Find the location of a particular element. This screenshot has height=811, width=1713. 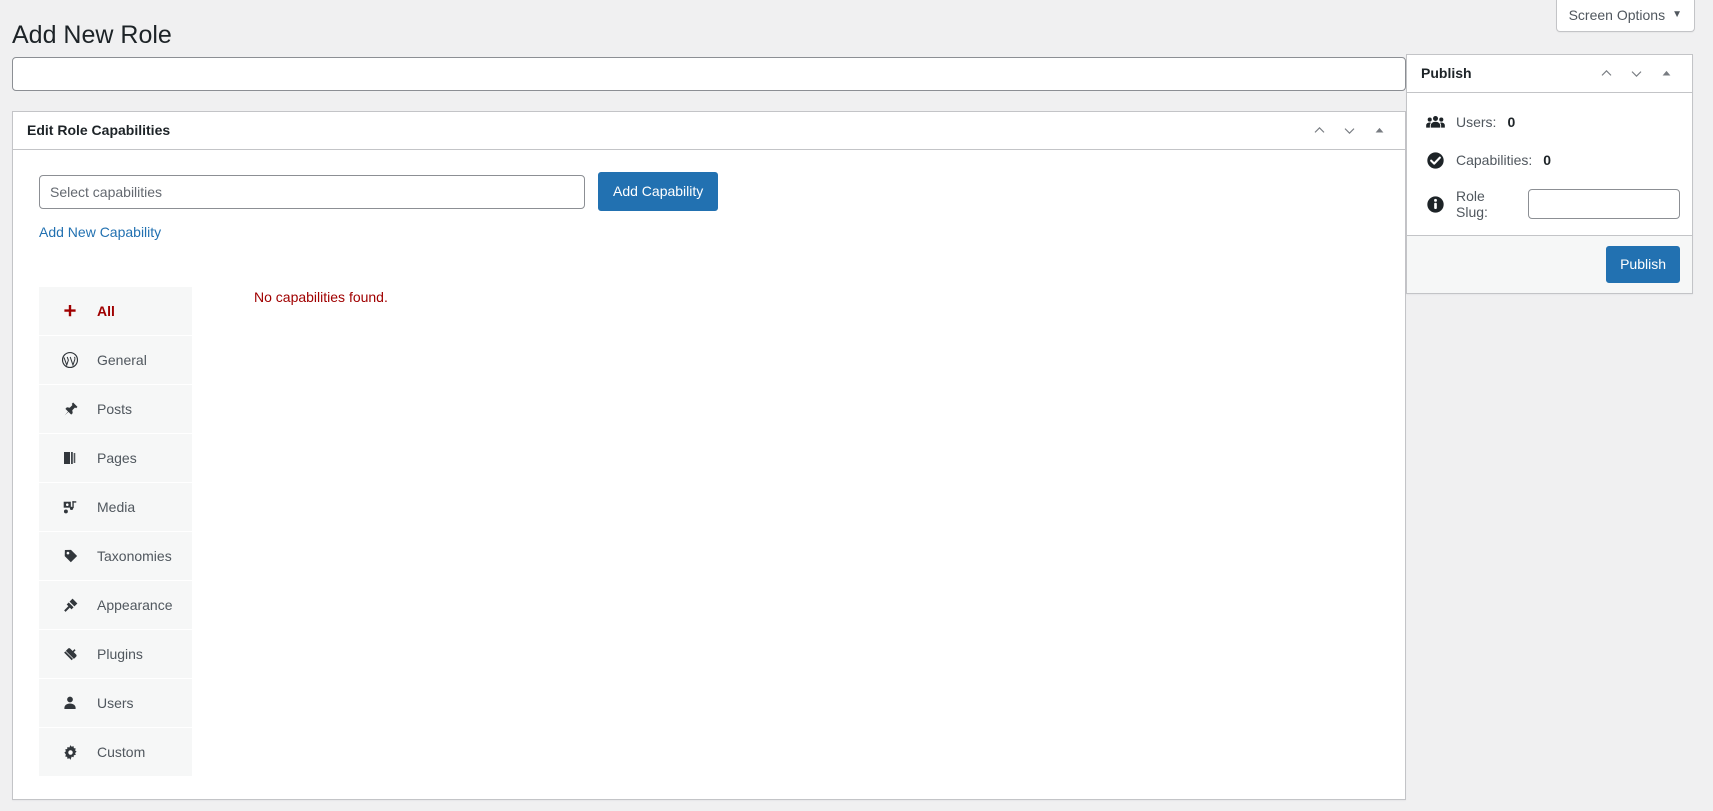

capabilities-label: Capabilities: is located at coordinates (1494, 160).